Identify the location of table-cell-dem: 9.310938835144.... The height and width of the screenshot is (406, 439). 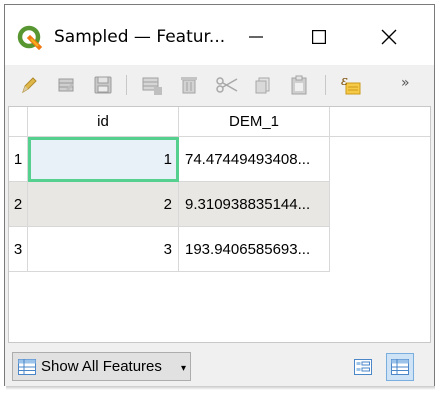
(254, 204).